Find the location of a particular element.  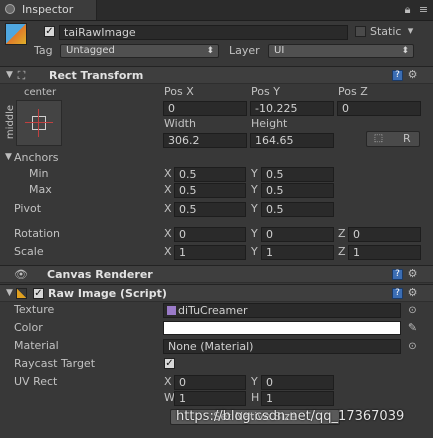

anchor-min-label: Min is located at coordinates (39, 173).